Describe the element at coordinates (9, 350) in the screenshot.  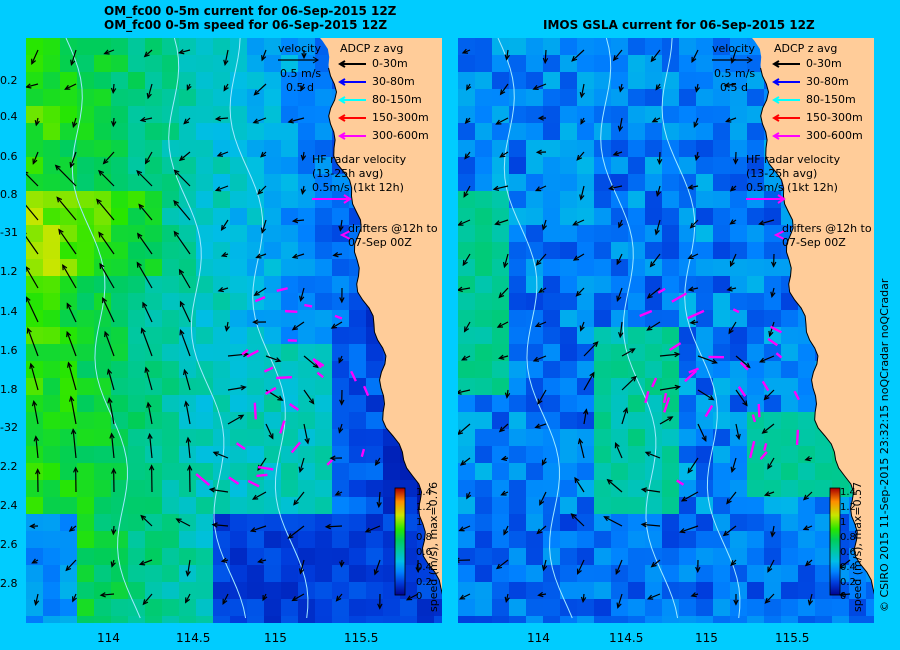
I see `y-tick: 1.6` at that location.